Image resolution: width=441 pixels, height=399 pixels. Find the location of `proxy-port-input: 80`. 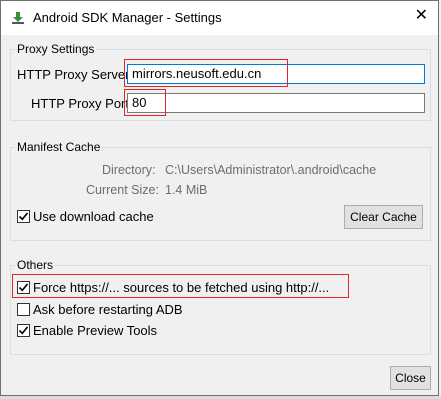

proxy-port-input: 80 is located at coordinates (276, 103).